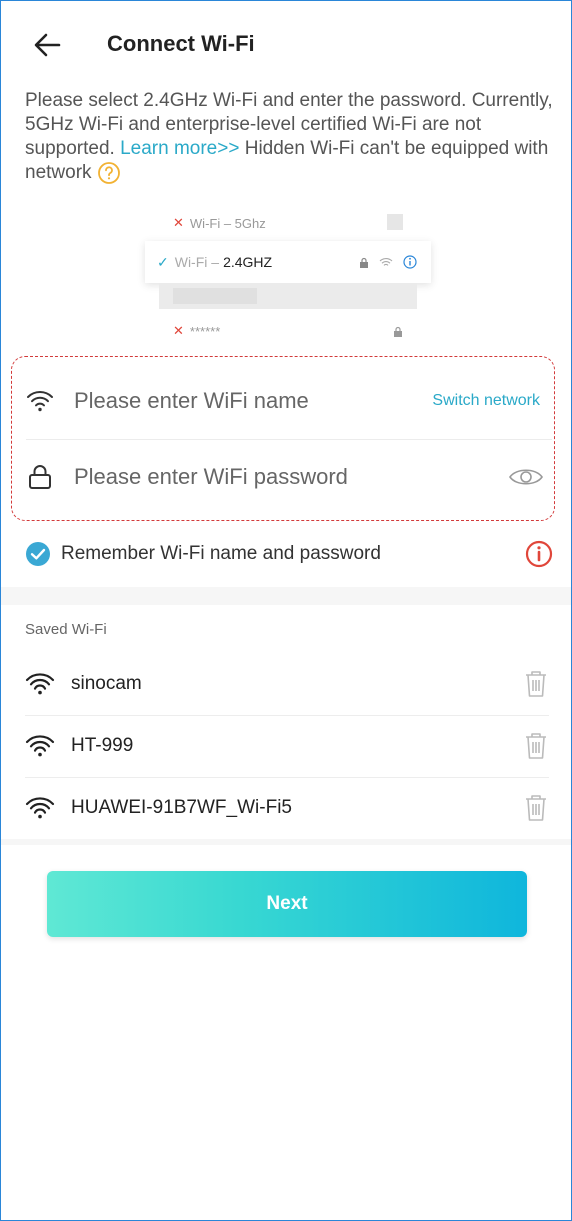  What do you see at coordinates (163, 261) in the screenshot?
I see `check-icon: ✓` at bounding box center [163, 261].